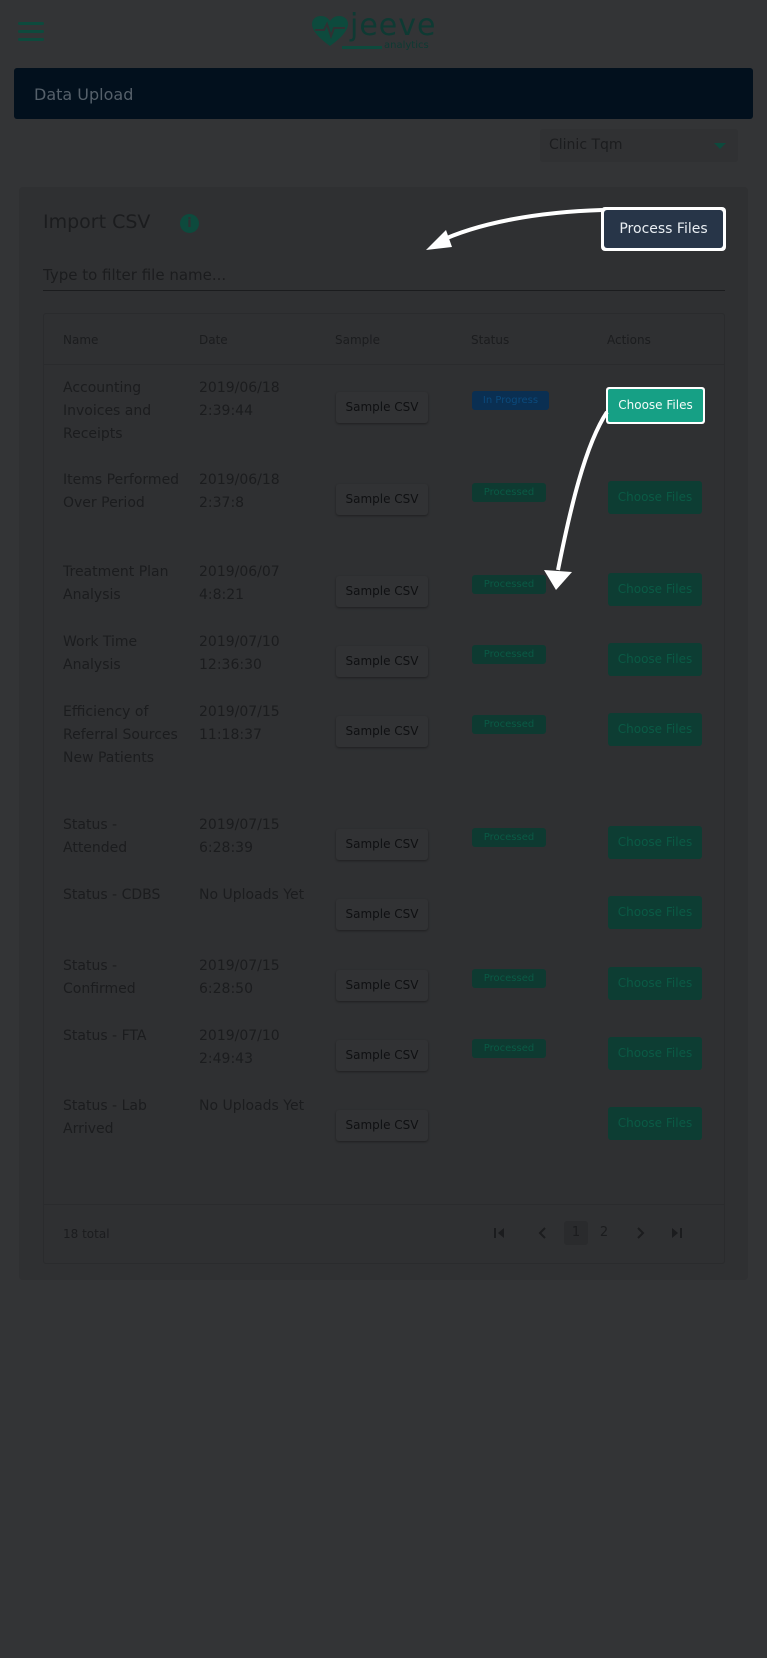 Image resolution: width=767 pixels, height=1658 pixels. I want to click on first-page-icon, so click(499, 1233).